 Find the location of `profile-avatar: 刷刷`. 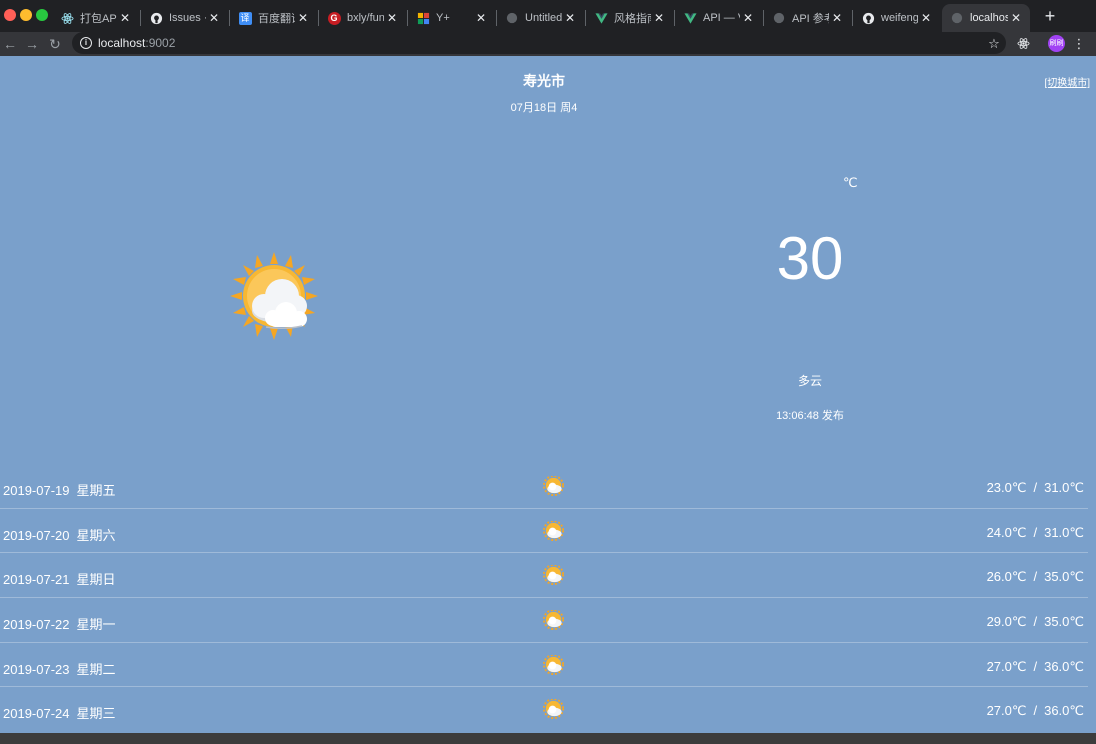

profile-avatar: 刷刷 is located at coordinates (1056, 43).